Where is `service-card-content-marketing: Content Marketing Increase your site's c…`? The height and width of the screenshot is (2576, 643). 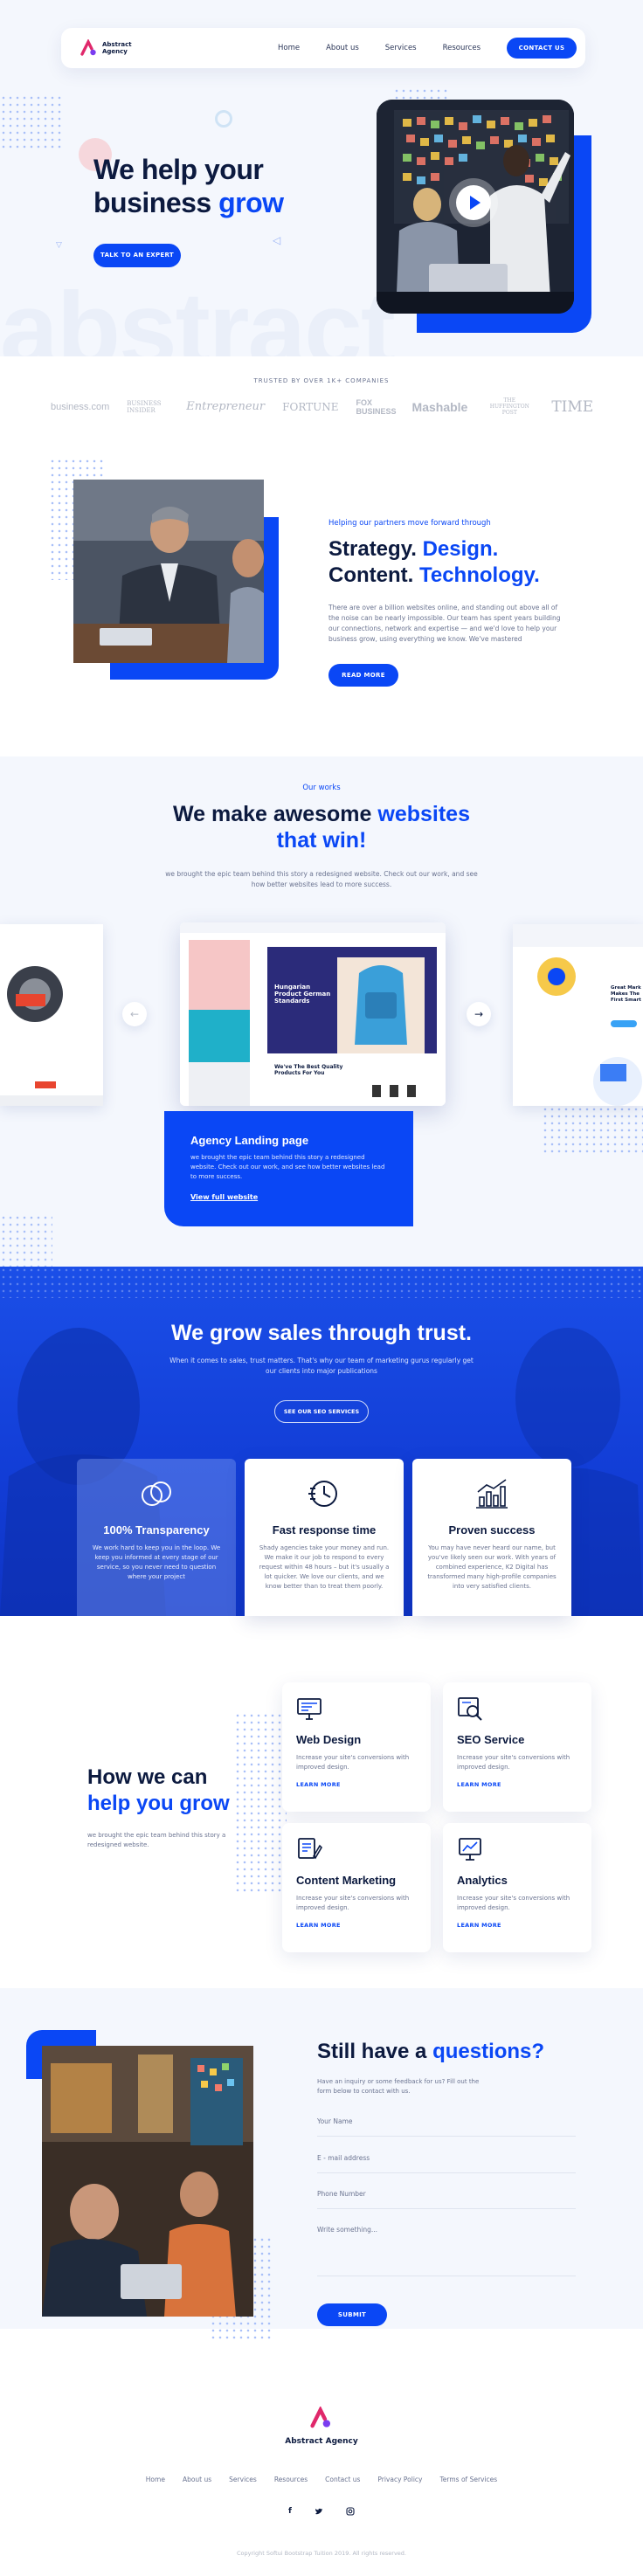
service-card-content-marketing: Content Marketing Increase your site's c… is located at coordinates (356, 1888).